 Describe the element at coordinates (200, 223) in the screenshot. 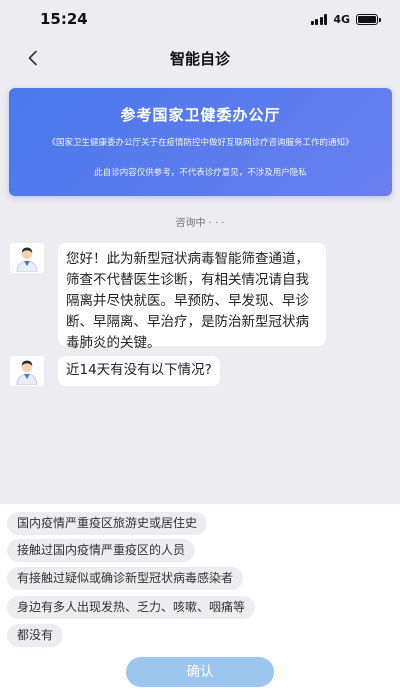

I see `consulting-status: 咨询中 · · ·` at that location.